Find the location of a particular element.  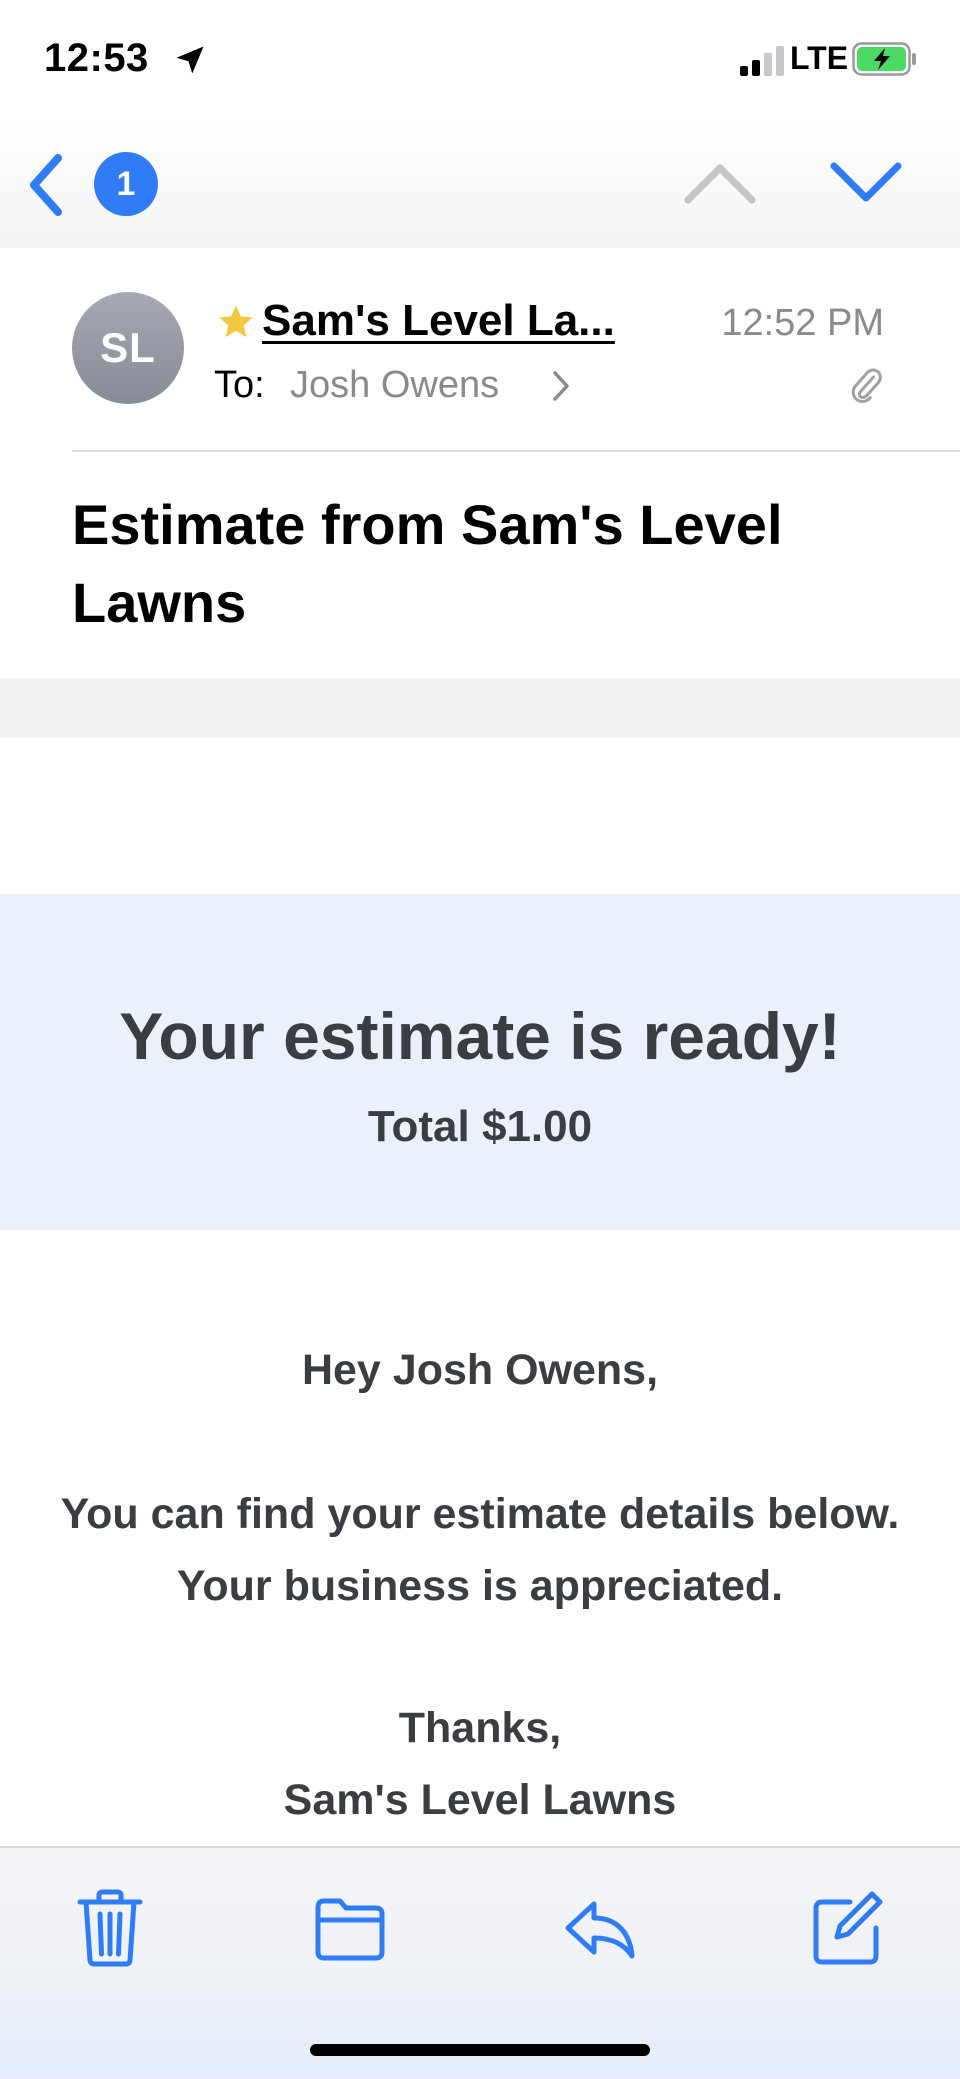

trash-icon is located at coordinates (110, 1928).